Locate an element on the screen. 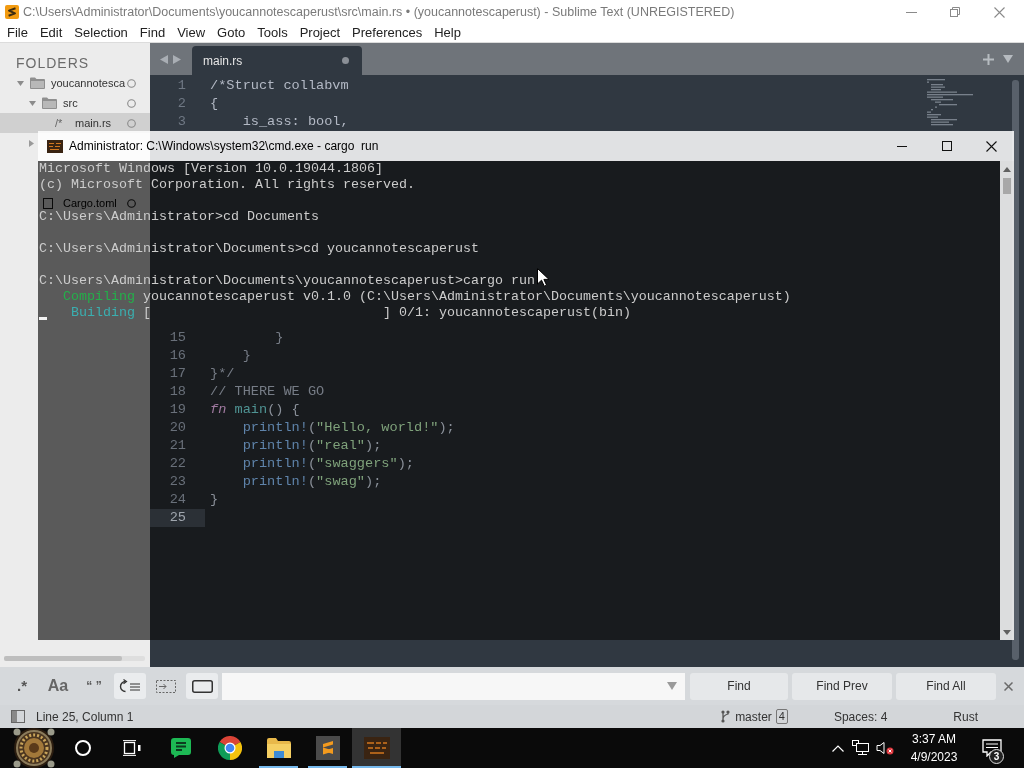 Image resolution: width=1024 pixels, height=768 pixels. whole-word-toggle: “ ” is located at coordinates (94, 686).